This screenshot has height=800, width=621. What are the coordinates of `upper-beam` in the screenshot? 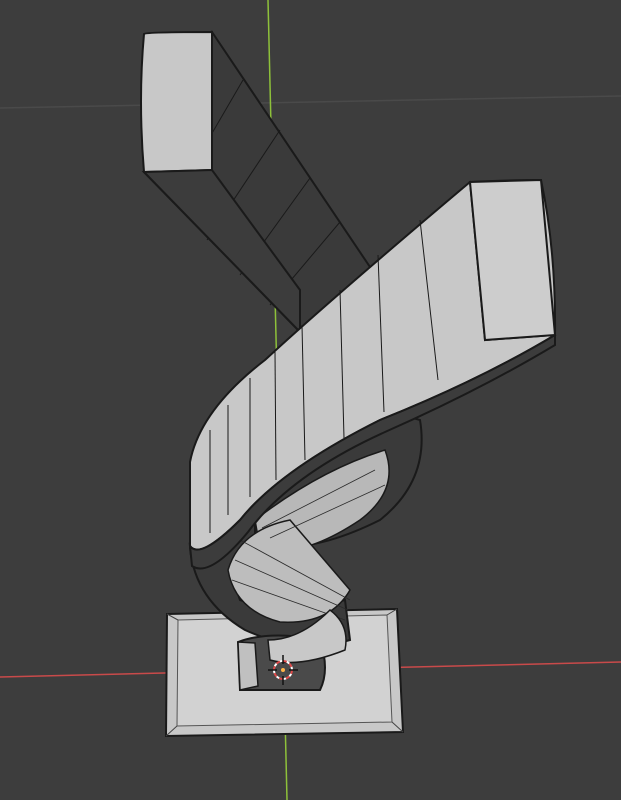 It's located at (257, 182).